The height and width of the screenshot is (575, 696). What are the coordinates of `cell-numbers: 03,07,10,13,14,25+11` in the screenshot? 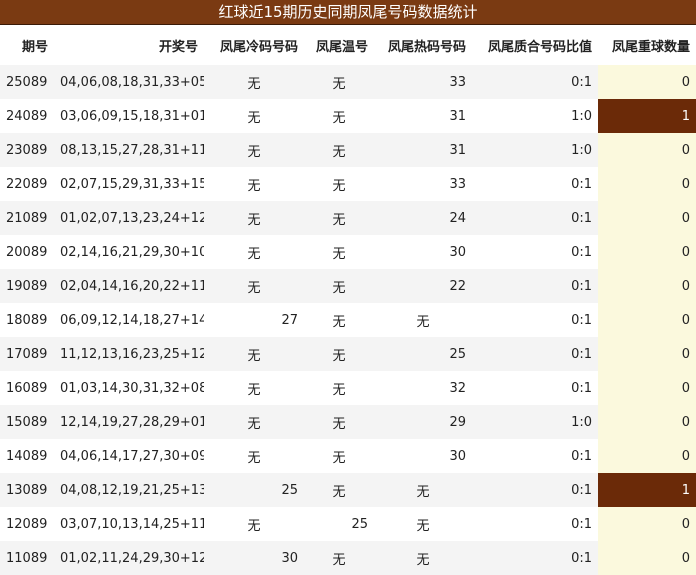 It's located at (129, 524).